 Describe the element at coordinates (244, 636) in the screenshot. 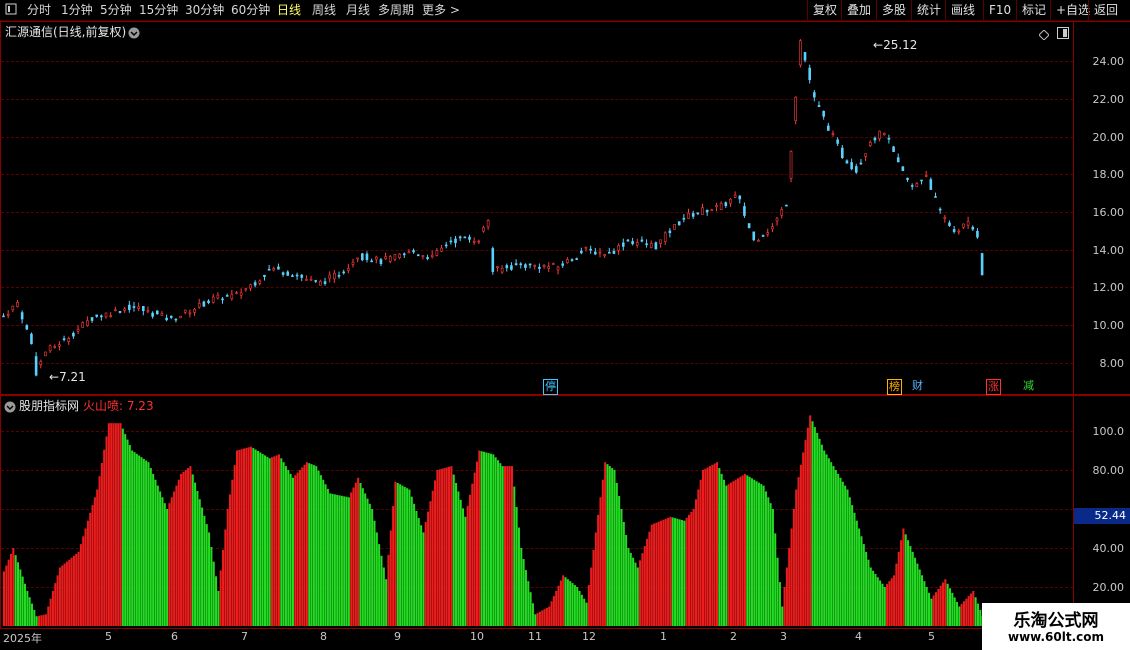

I see `date-label: 7` at that location.